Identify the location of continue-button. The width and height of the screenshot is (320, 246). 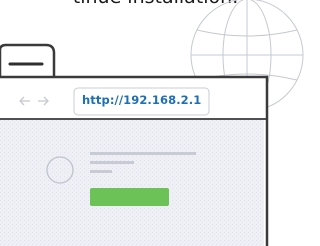
(129, 197).